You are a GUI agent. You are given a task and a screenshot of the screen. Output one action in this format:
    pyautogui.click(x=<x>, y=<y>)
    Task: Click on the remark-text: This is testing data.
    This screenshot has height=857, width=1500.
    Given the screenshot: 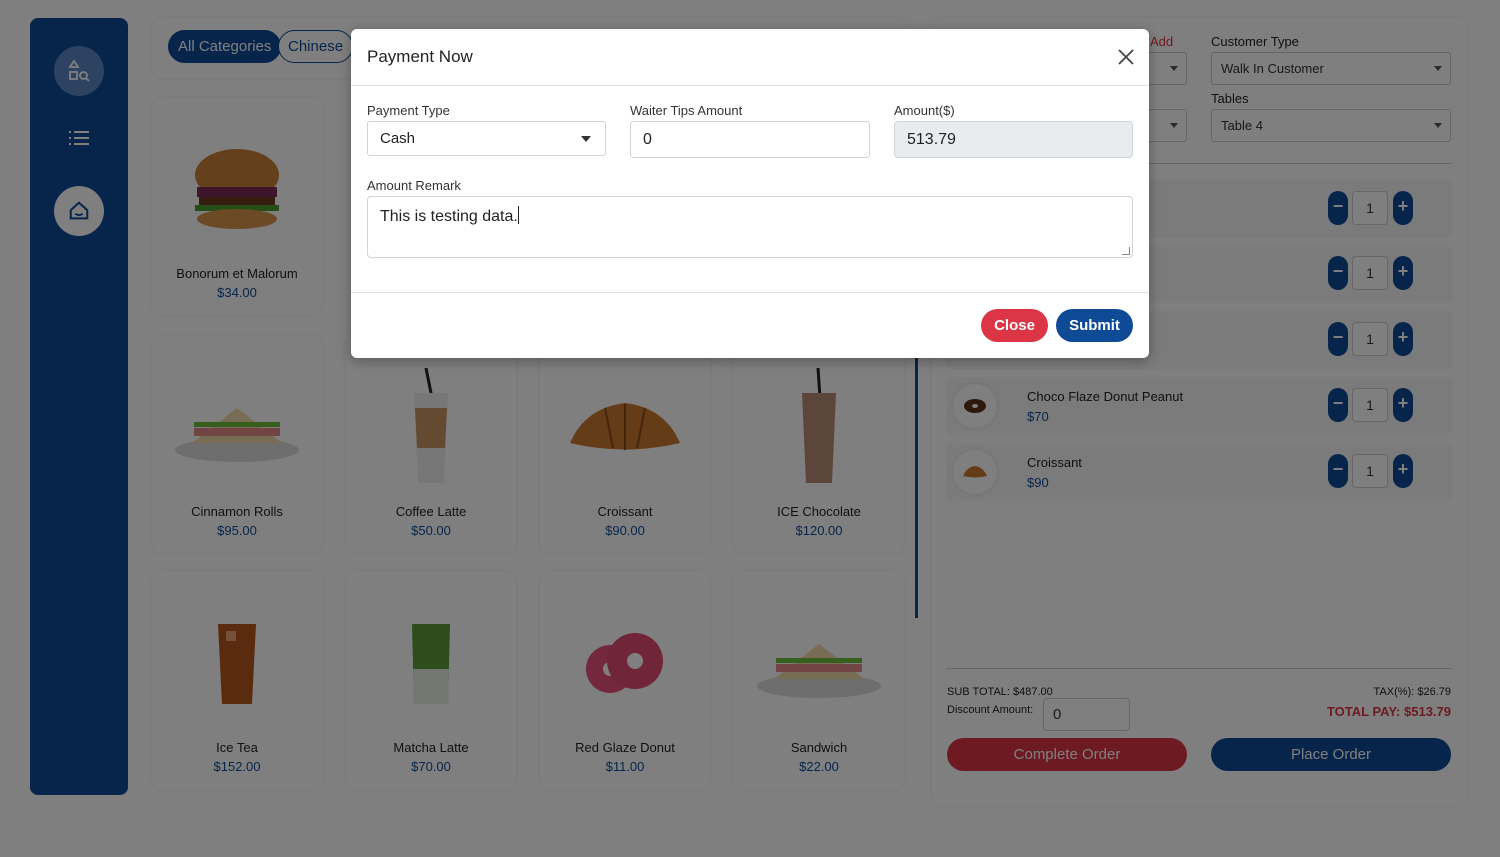 What is the action you would take?
    pyautogui.click(x=449, y=216)
    